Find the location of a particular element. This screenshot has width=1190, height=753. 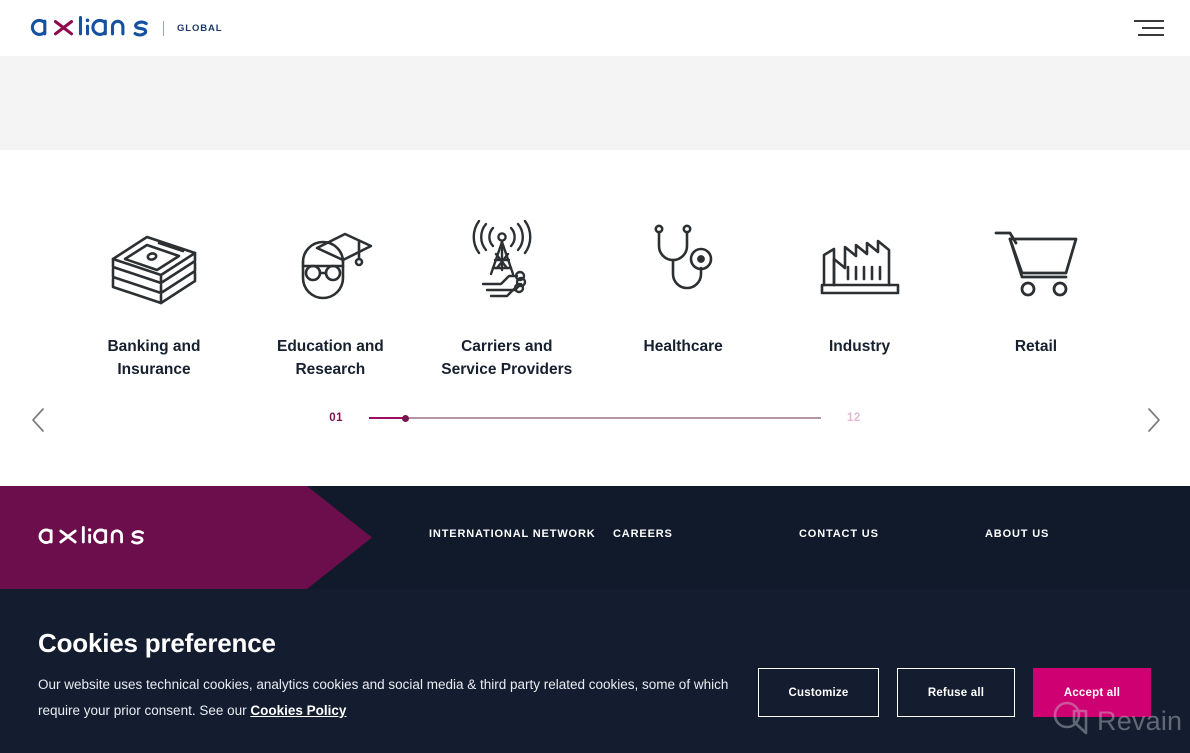

sector-label: Banking and Insurance is located at coordinates (153, 359).